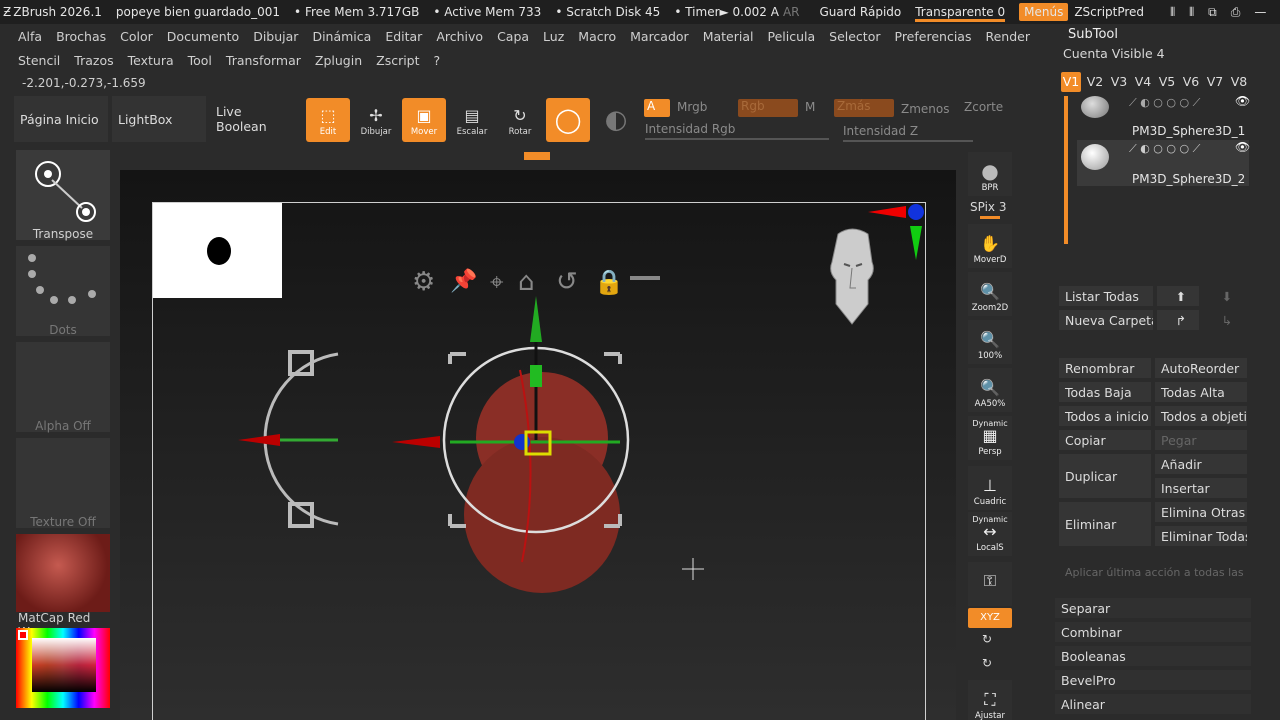  What do you see at coordinates (659, 36) in the screenshot?
I see `menu-marcador: Marcador` at bounding box center [659, 36].